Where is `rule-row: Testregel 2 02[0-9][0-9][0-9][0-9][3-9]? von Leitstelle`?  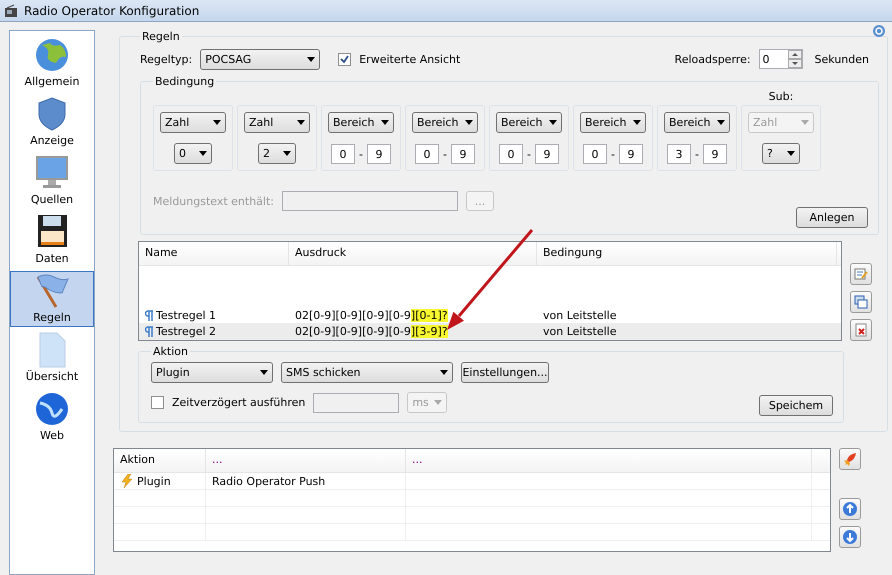
rule-row: Testregel 2 02[0-9][0-9][0-9][0-9][3-9]? von Leitstelle is located at coordinates (490, 331).